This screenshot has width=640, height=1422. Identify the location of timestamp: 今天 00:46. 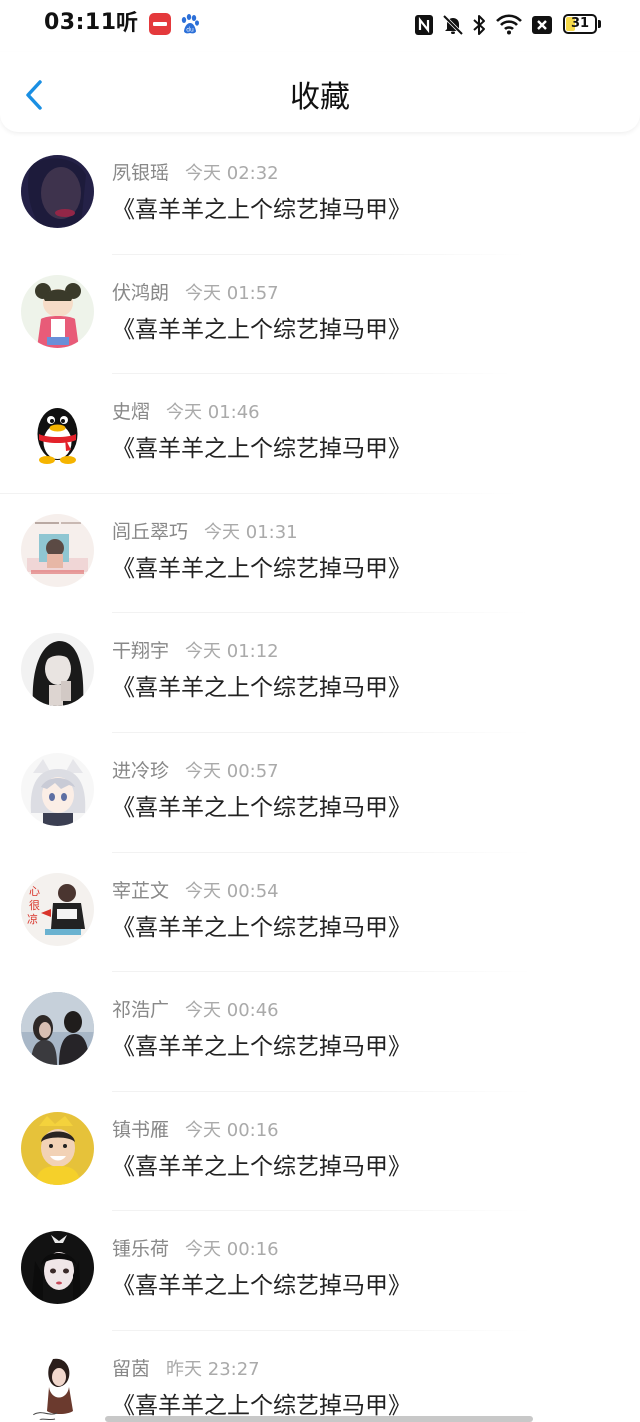
(232, 1011).